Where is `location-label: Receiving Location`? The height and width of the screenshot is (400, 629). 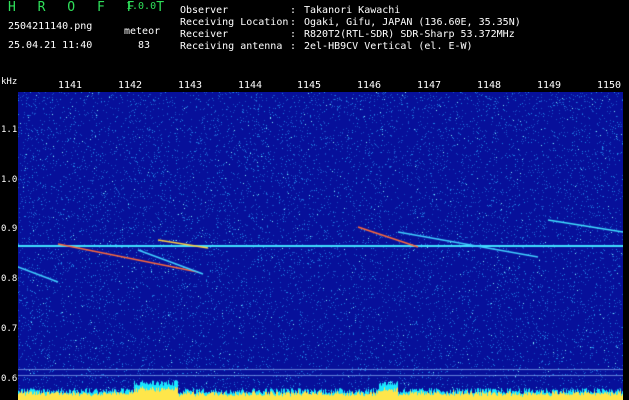
location-label: Receiving Location is located at coordinates (234, 22).